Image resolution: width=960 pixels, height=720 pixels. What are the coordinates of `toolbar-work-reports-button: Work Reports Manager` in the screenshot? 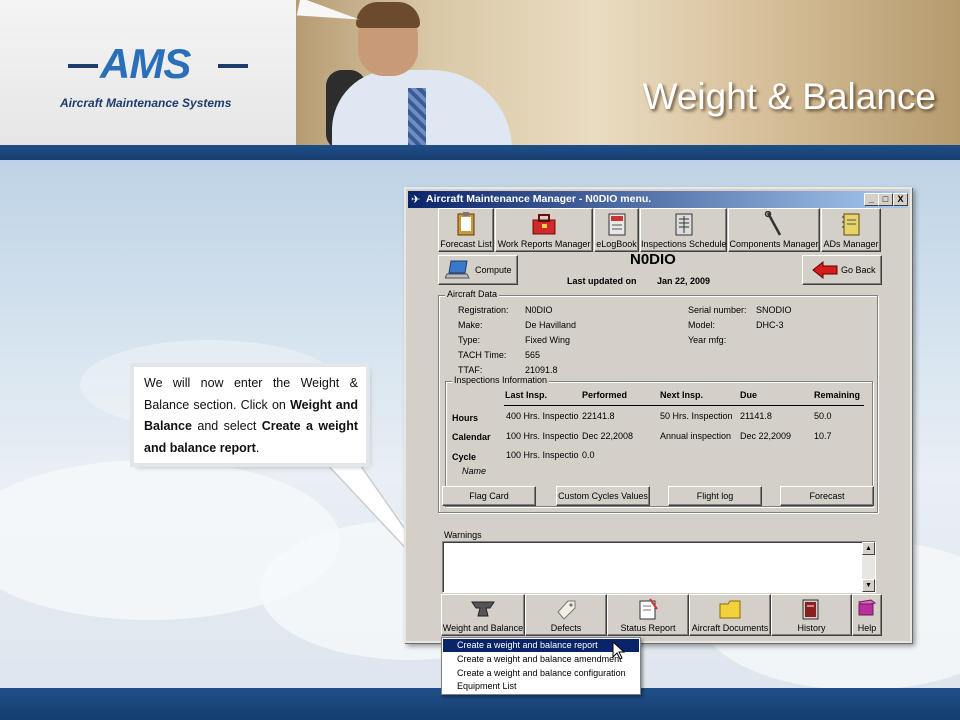 It's located at (544, 230).